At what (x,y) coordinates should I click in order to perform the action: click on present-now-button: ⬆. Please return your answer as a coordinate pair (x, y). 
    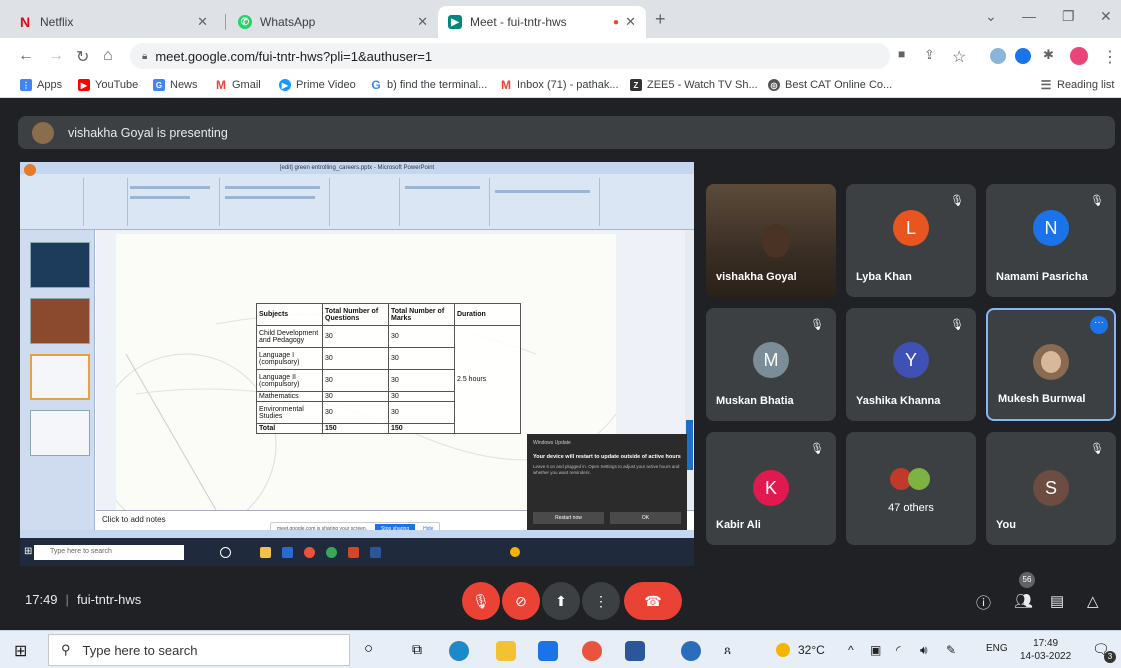
    Looking at the image, I should click on (561, 601).